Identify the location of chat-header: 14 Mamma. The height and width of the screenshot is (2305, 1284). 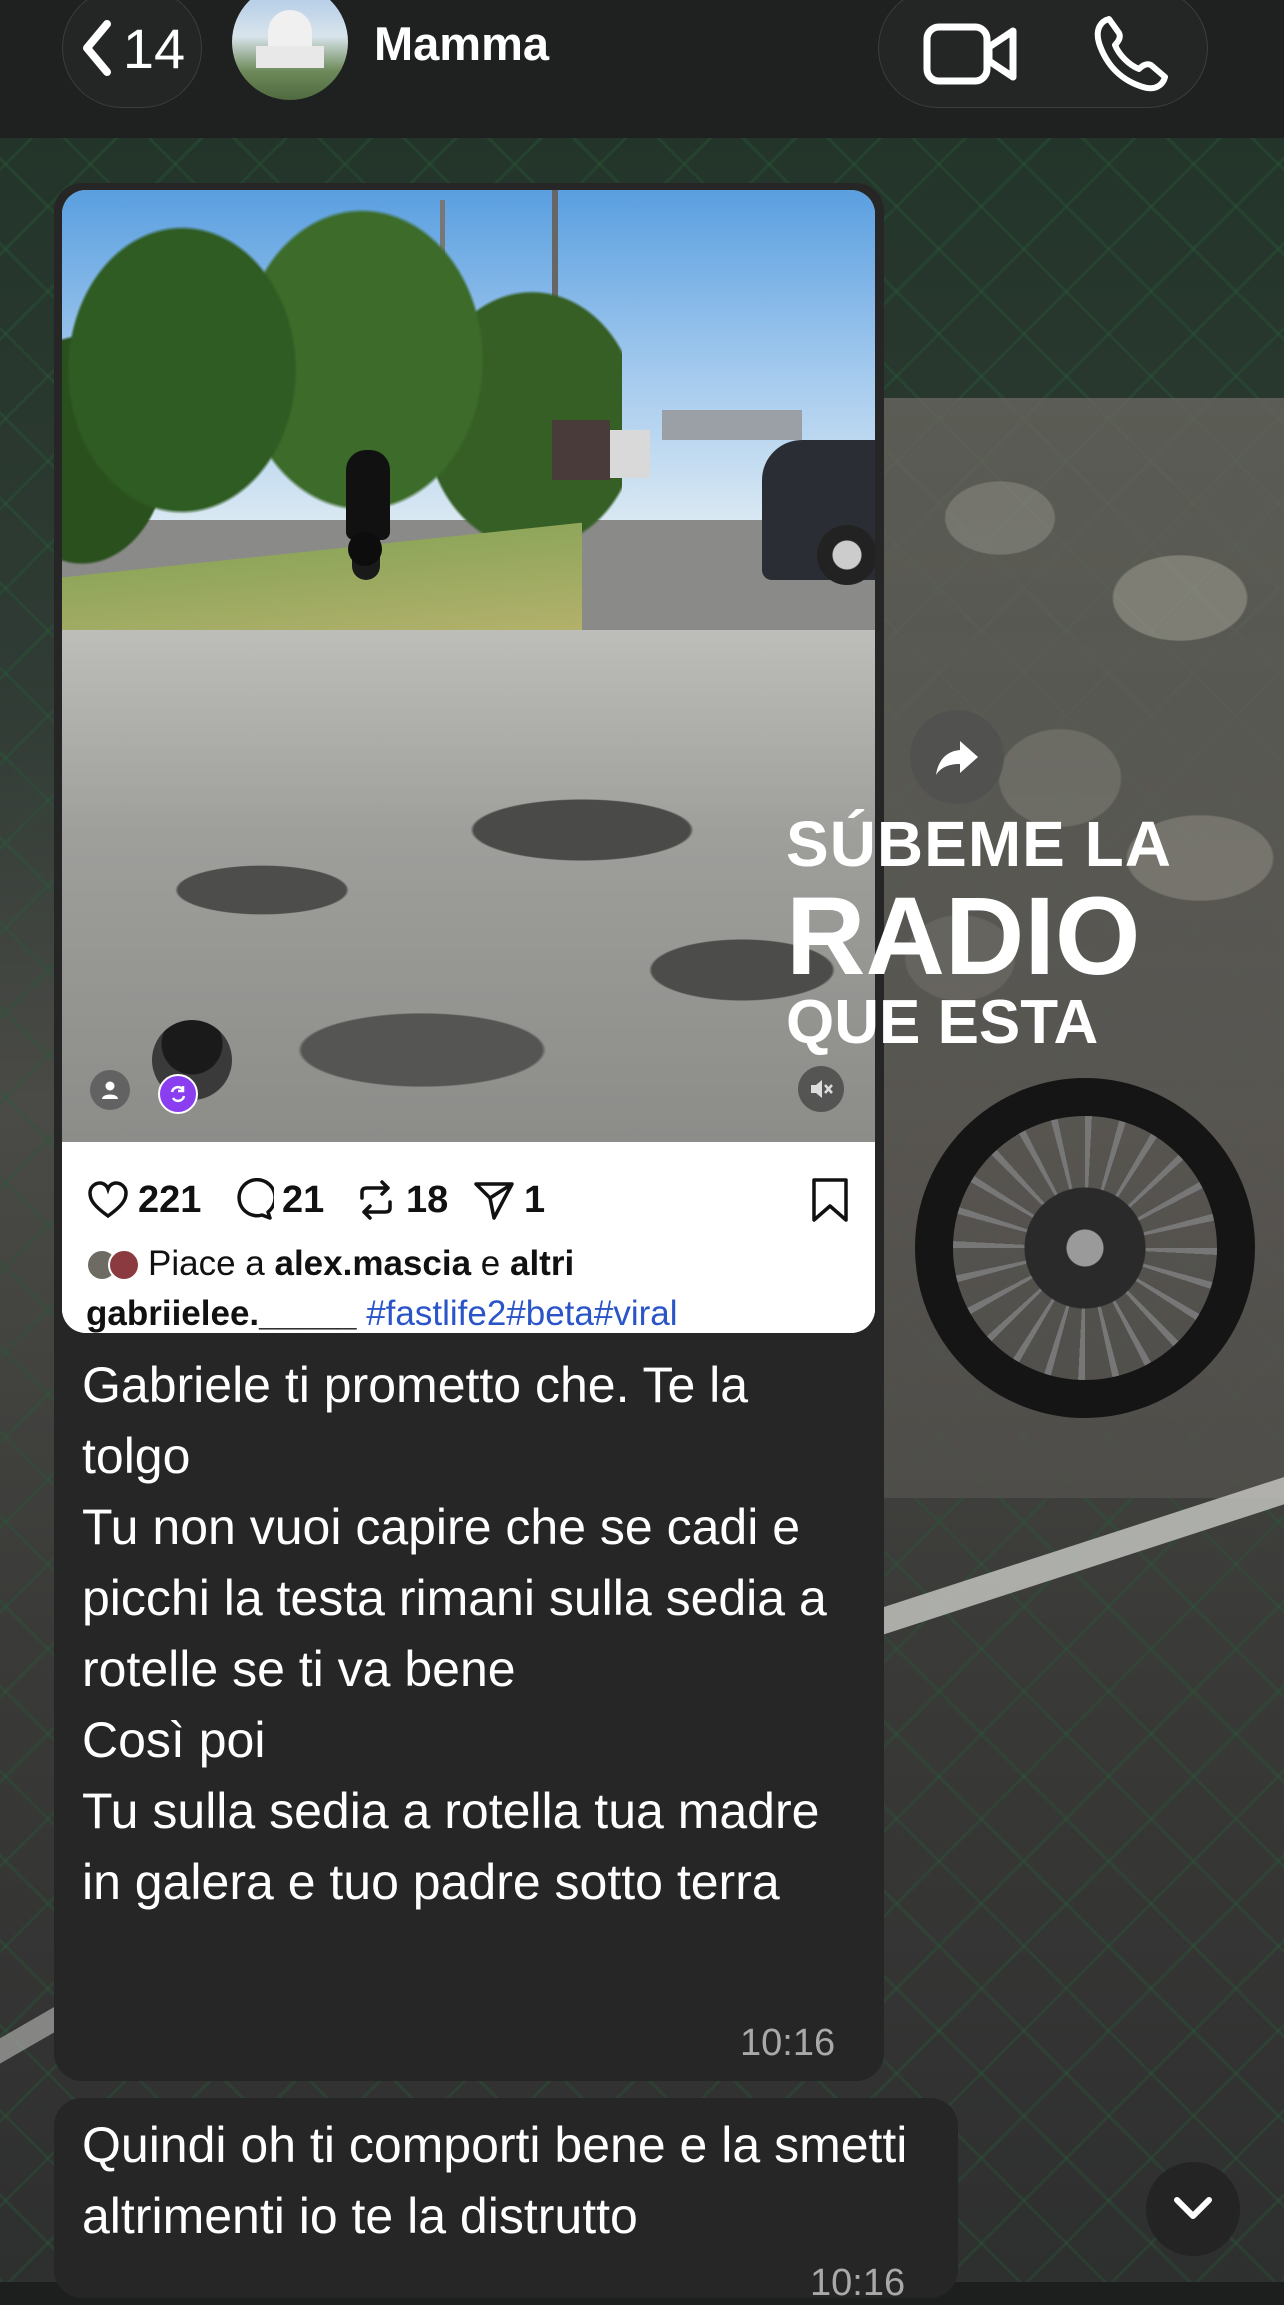
(642, 69).